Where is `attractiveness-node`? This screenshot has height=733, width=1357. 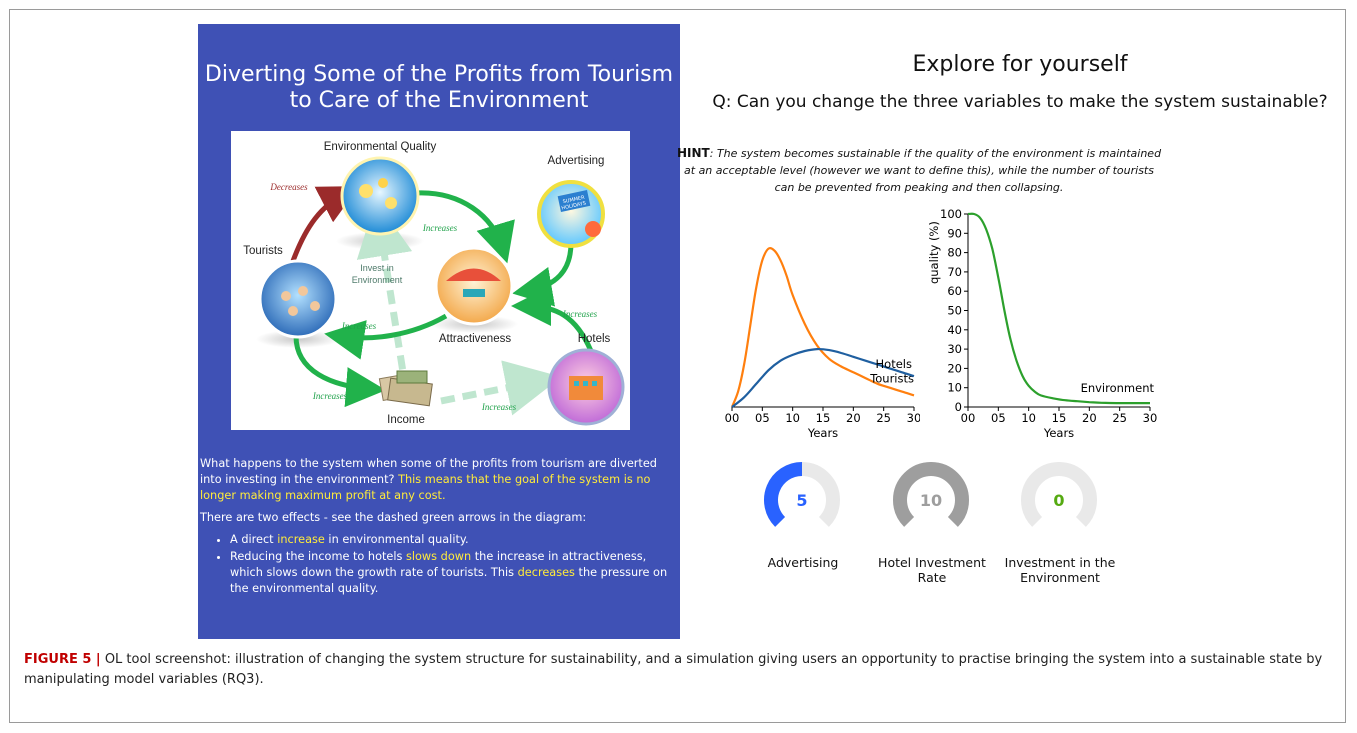 attractiveness-node is located at coordinates (474, 286).